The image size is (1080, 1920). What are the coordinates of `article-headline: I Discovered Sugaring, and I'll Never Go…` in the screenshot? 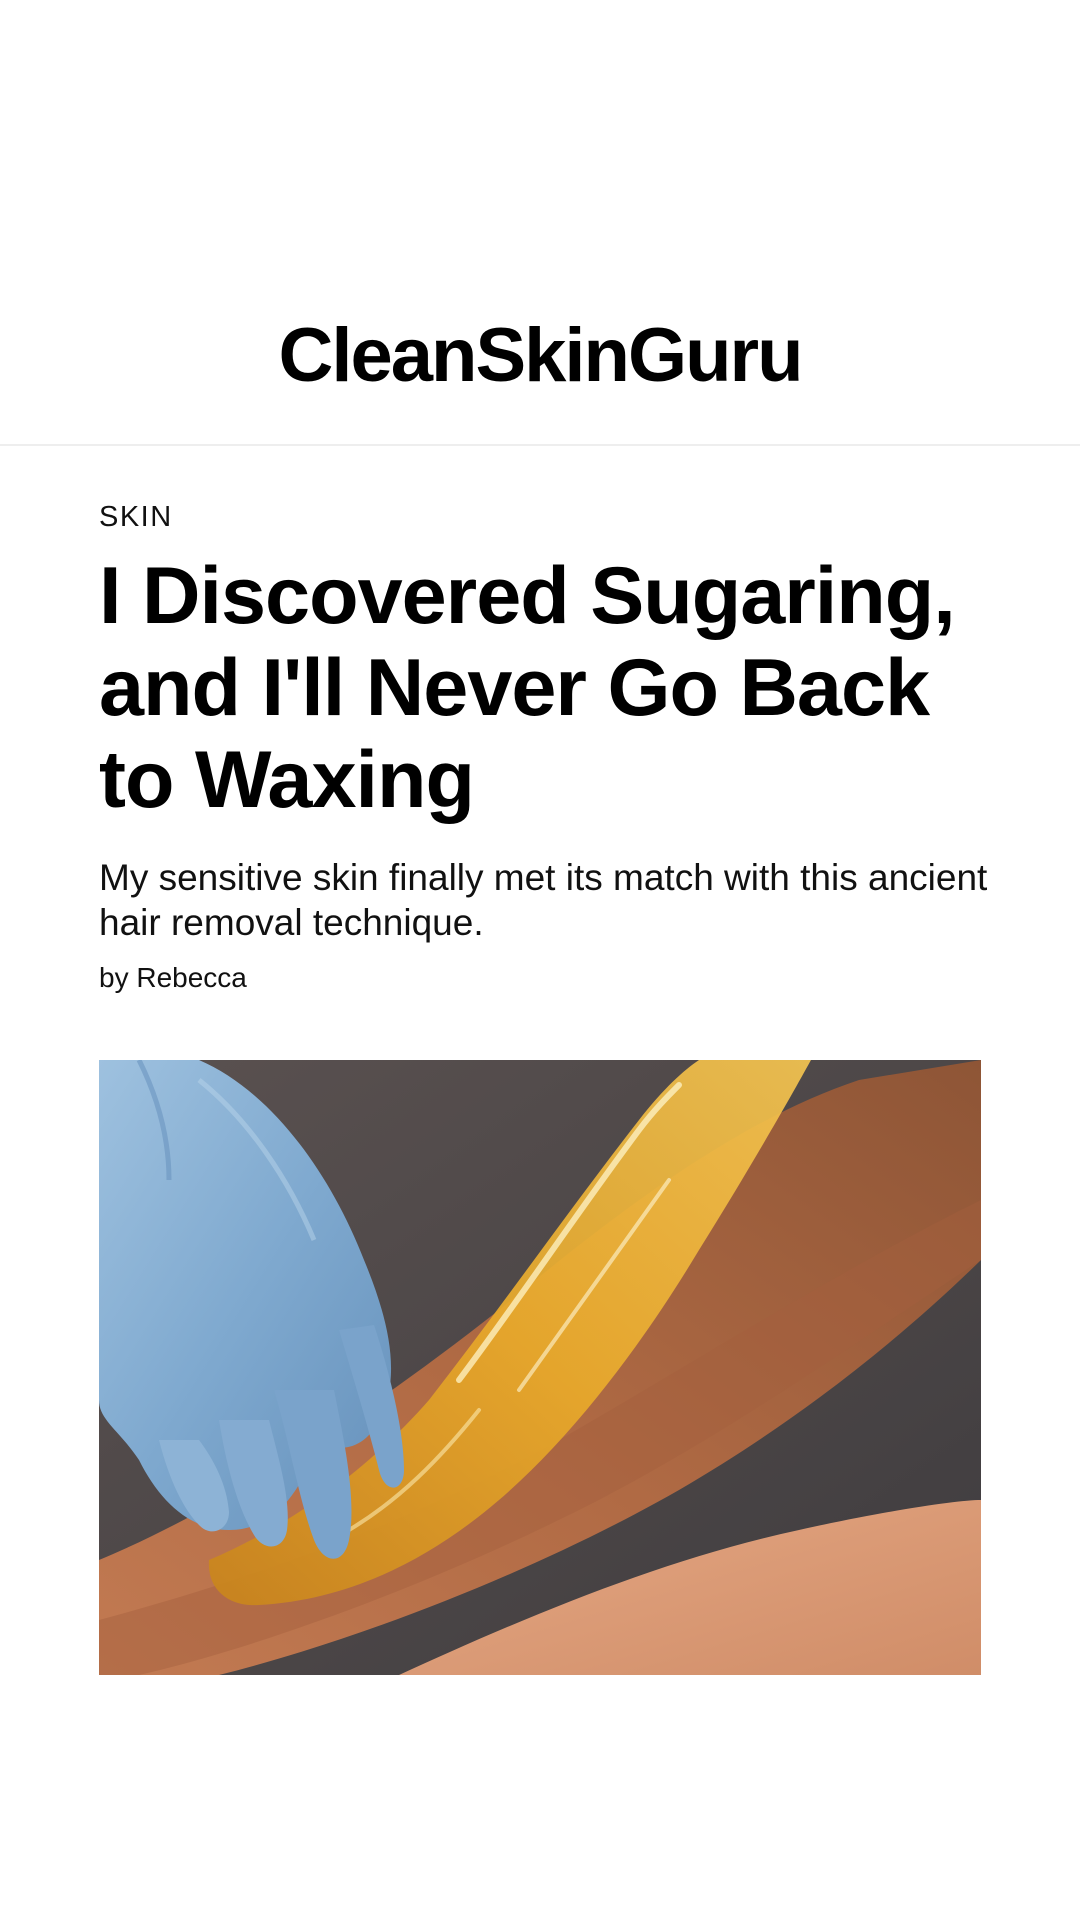 It's located at (527, 688).